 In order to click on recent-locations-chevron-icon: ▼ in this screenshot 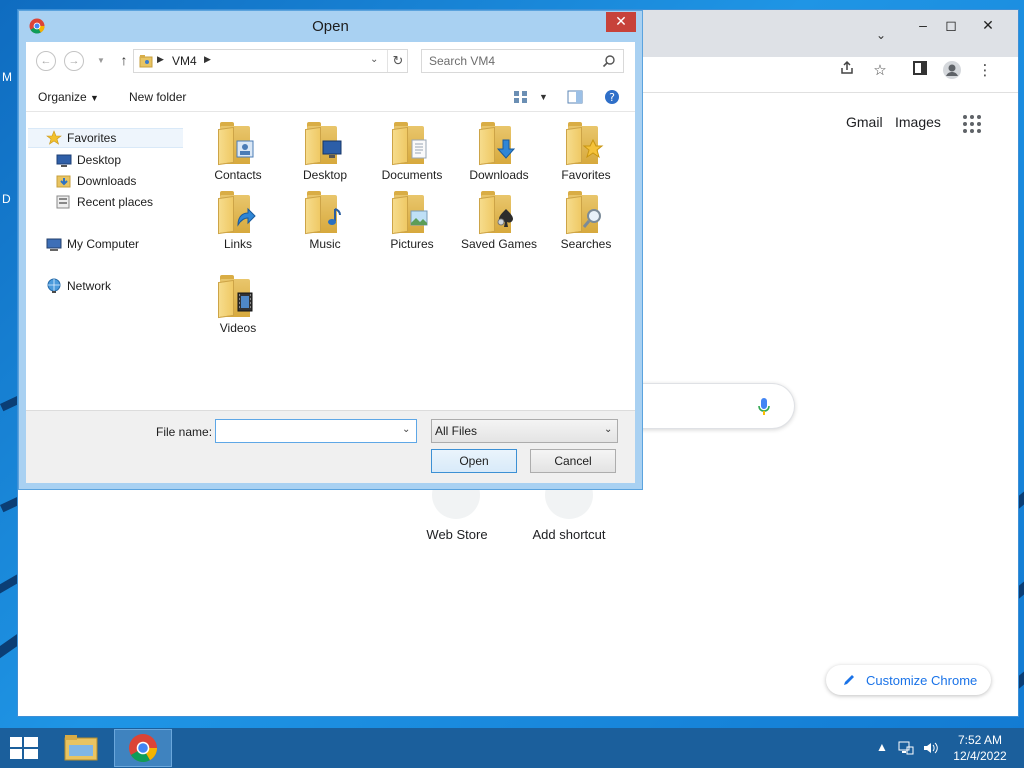, I will do `click(101, 60)`.